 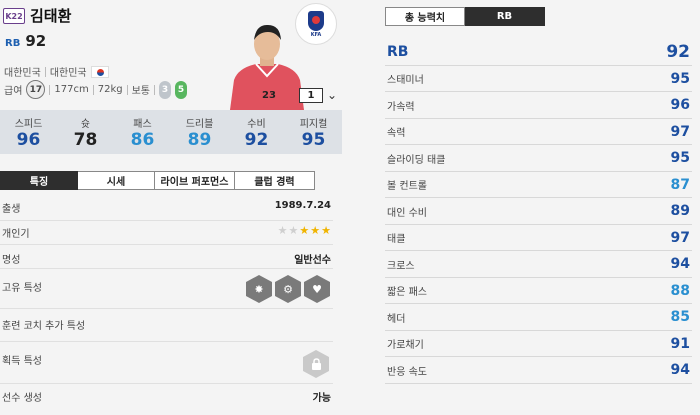 I want to click on attribute-name: 속력, so click(x=396, y=133).